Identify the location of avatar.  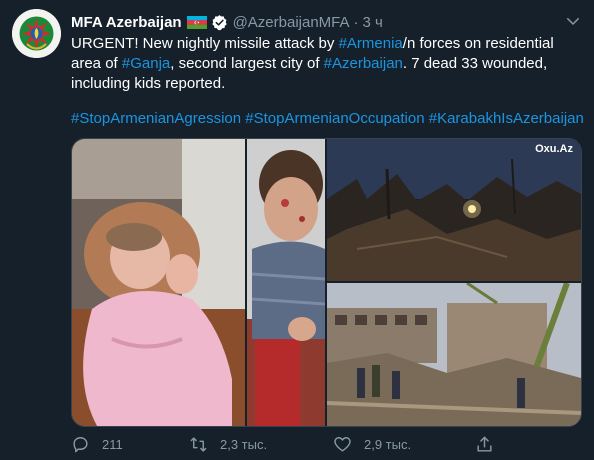
(36, 33).